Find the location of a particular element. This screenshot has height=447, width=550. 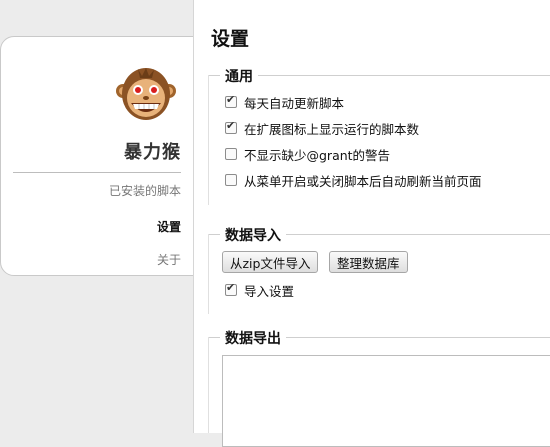

auto-update-checkbox is located at coordinates (231, 100).